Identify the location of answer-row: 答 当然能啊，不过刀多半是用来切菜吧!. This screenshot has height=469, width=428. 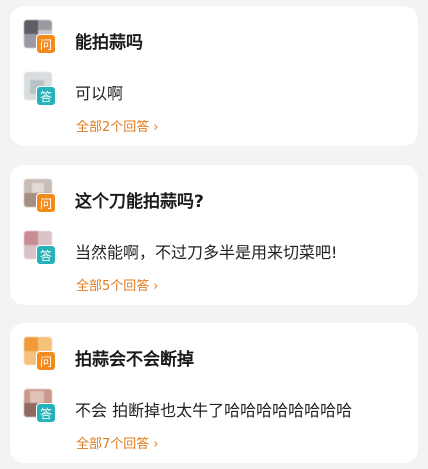
(215, 248).